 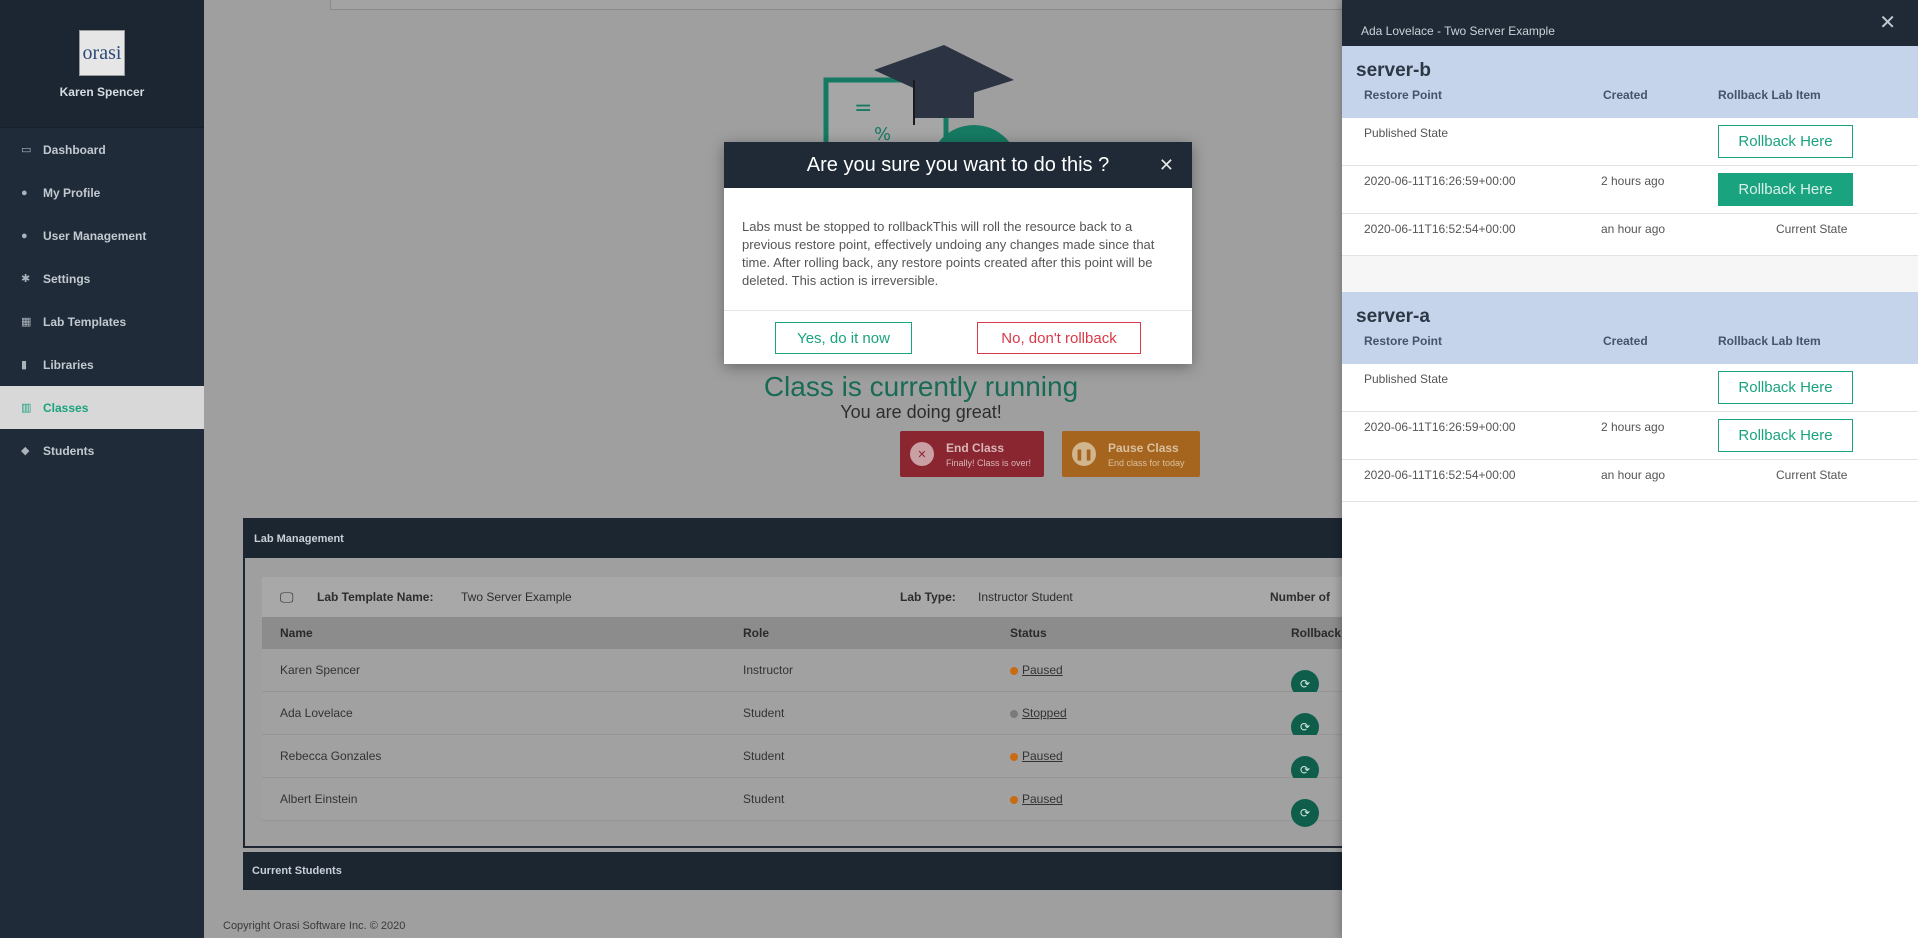 I want to click on refresh-icon: ⟳, so click(x=1305, y=813).